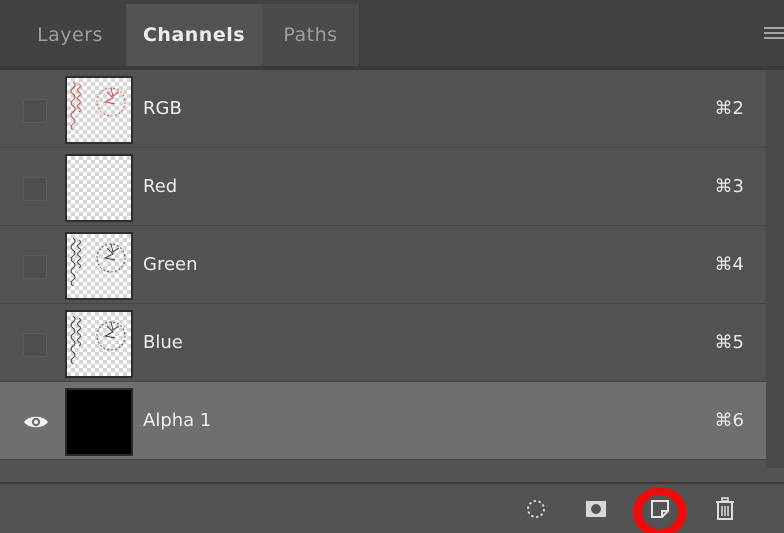 Image resolution: width=784 pixels, height=533 pixels. Describe the element at coordinates (160, 186) in the screenshot. I see `channel-name: Red` at that location.